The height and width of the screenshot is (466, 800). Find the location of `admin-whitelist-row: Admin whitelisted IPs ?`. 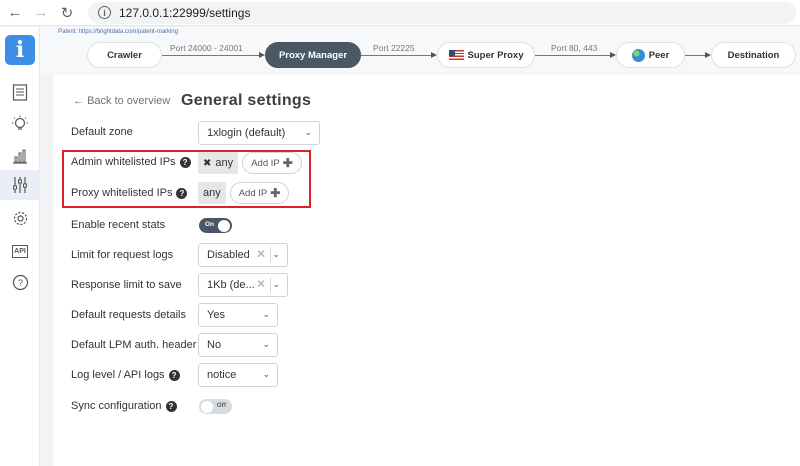

admin-whitelist-row: Admin whitelisted IPs ? is located at coordinates (131, 162).